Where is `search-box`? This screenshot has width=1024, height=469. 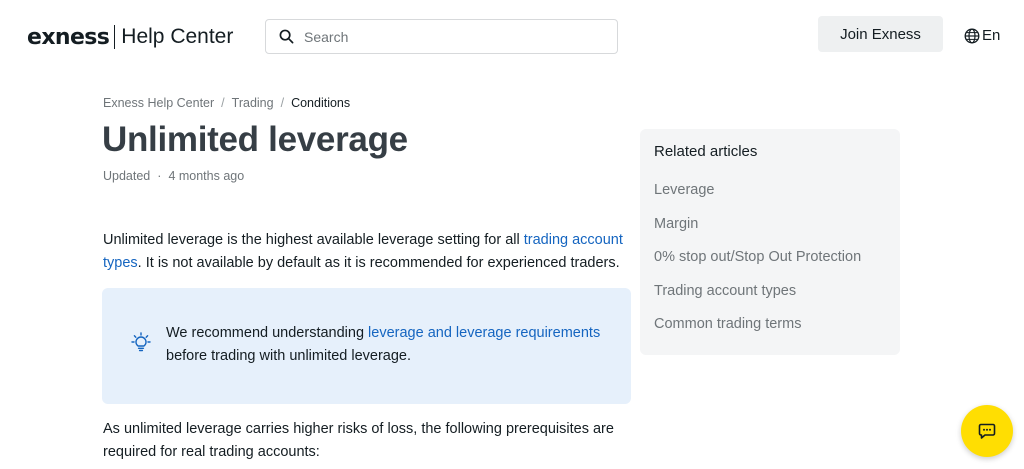
search-box is located at coordinates (441, 36).